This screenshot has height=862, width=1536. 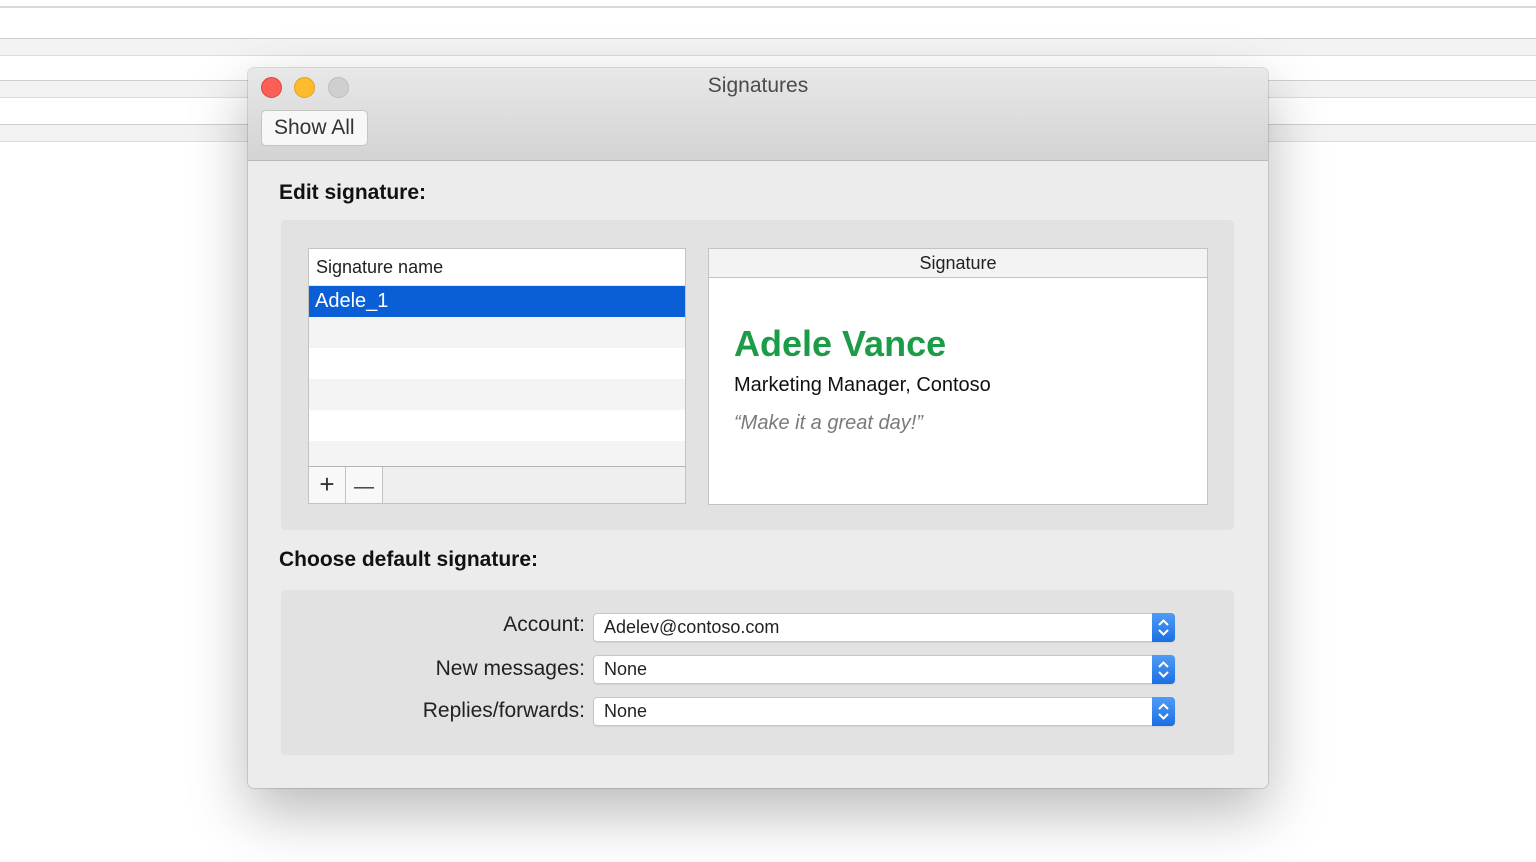 I want to click on signature-list: Signature name Adele_1, so click(x=497, y=358).